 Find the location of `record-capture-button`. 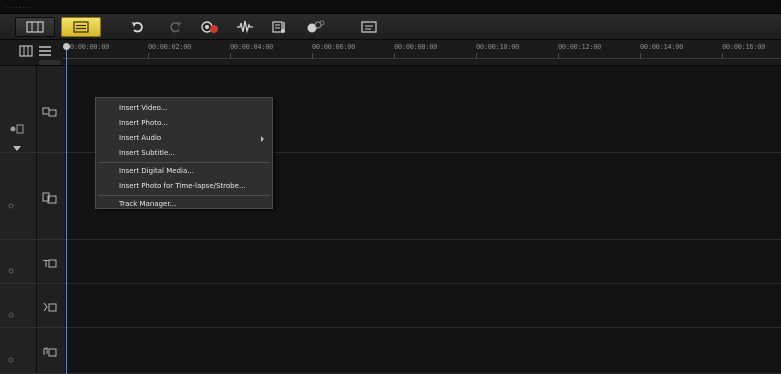

record-capture-button is located at coordinates (210, 27).